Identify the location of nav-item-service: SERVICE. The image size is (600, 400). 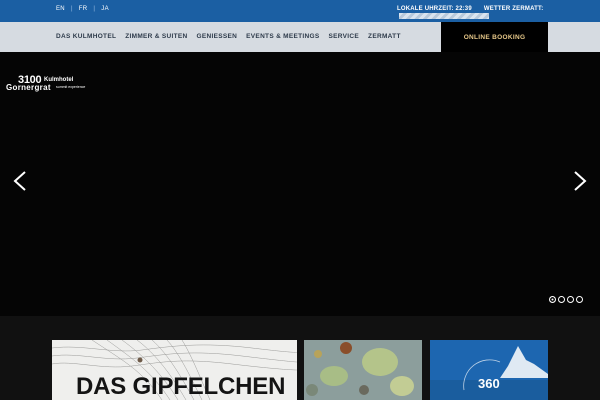
(344, 36).